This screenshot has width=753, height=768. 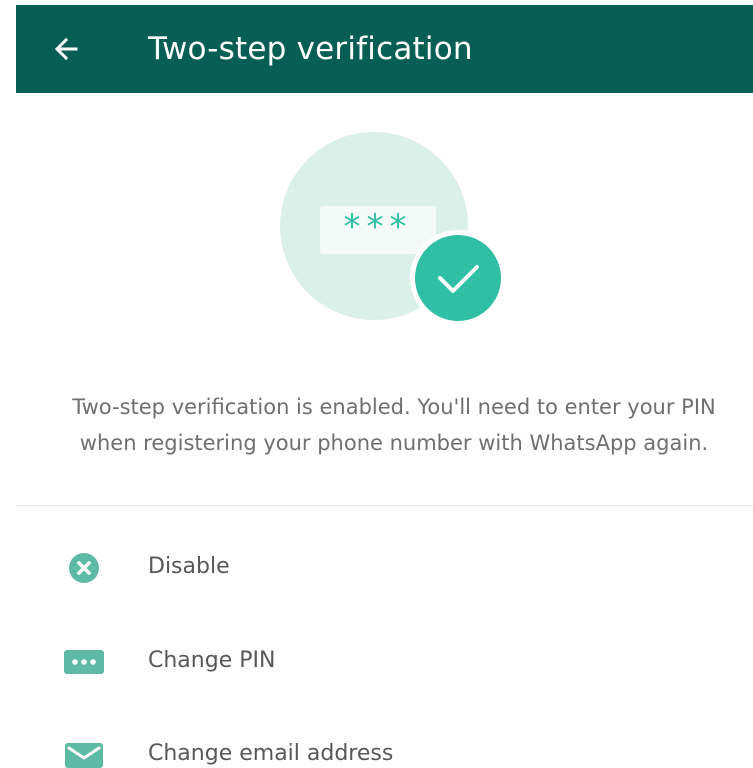 I want to click on pin-dots-icon, so click(x=84, y=662).